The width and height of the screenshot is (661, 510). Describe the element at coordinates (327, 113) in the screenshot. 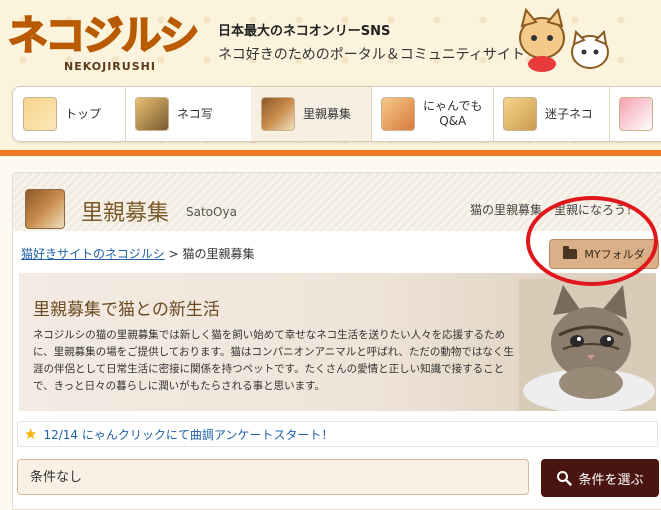

I see `nav-item-label: 里親募集` at that location.